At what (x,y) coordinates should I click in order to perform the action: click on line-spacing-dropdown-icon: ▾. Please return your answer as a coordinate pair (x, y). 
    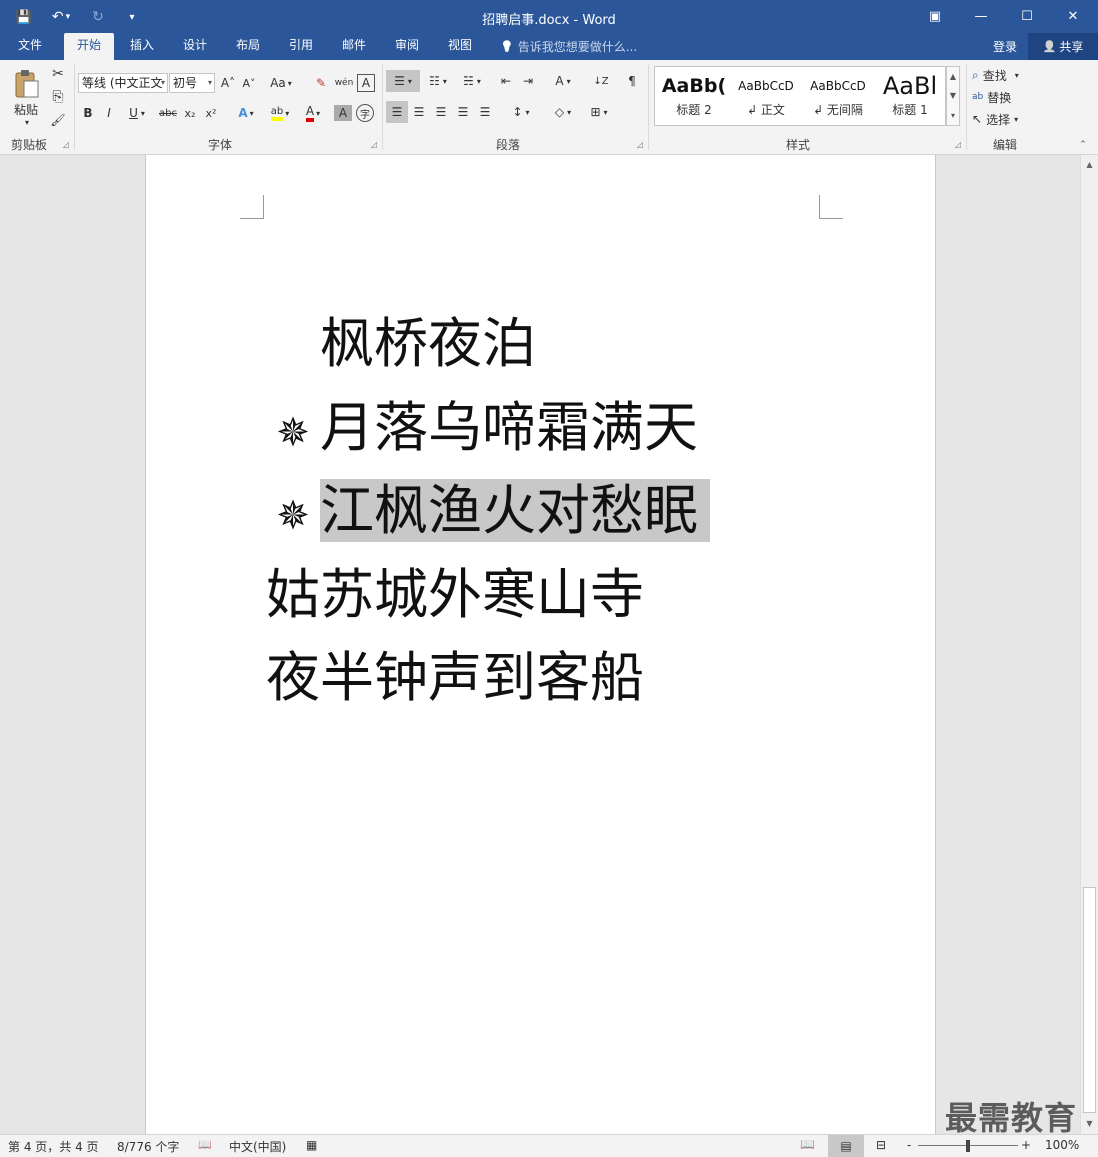
    Looking at the image, I should click on (528, 112).